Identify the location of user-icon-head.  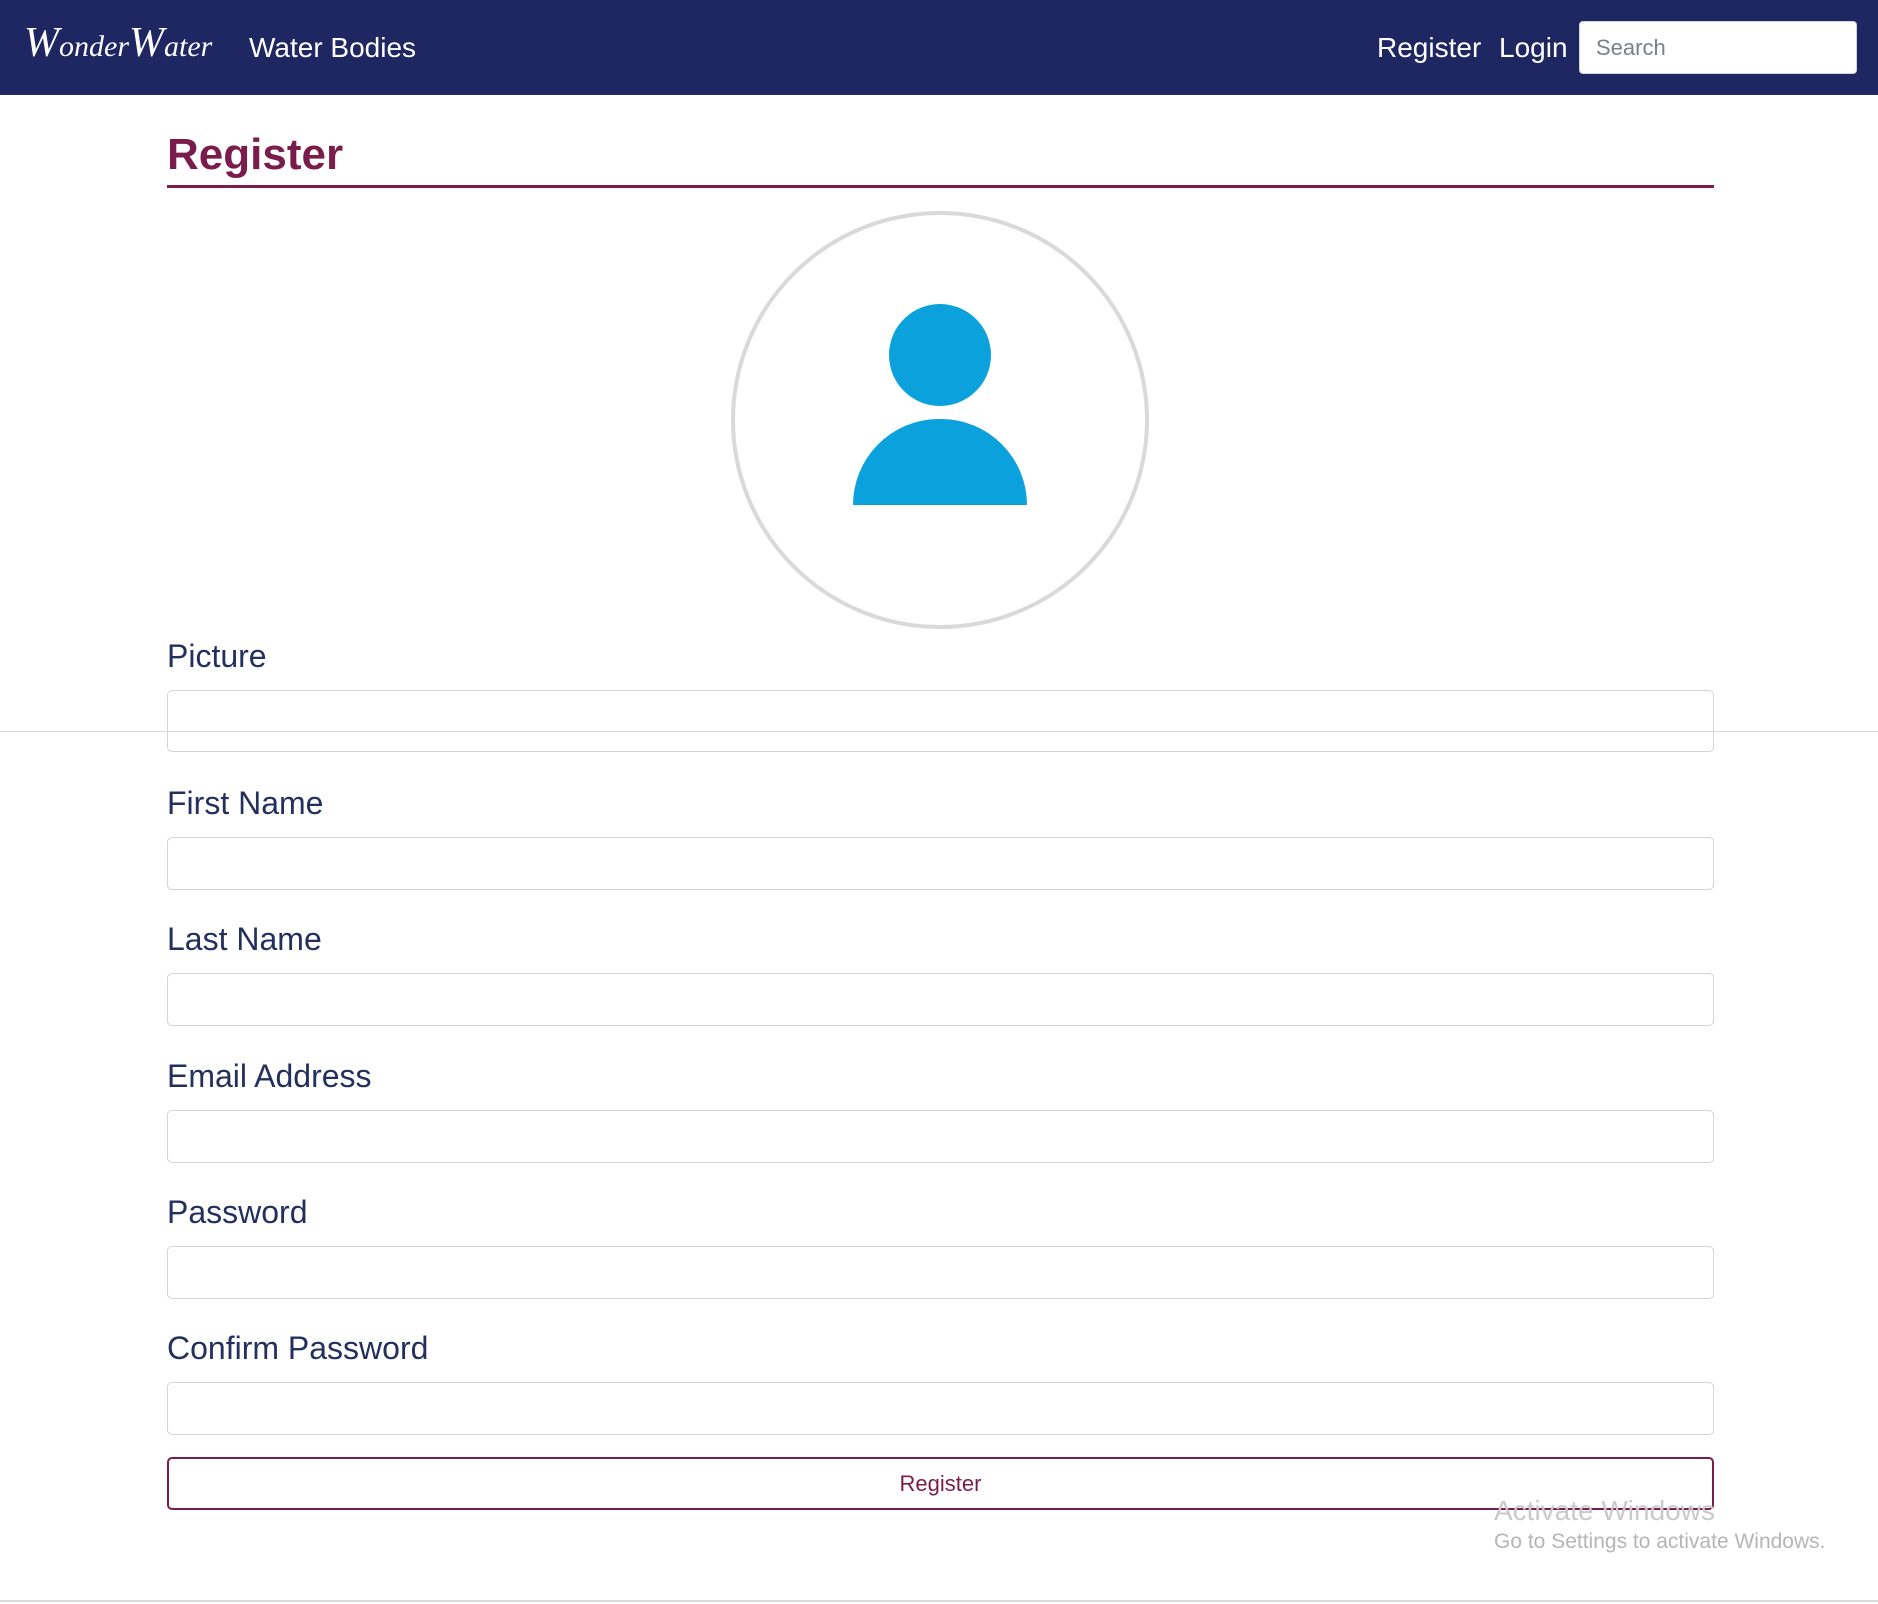
(940, 355).